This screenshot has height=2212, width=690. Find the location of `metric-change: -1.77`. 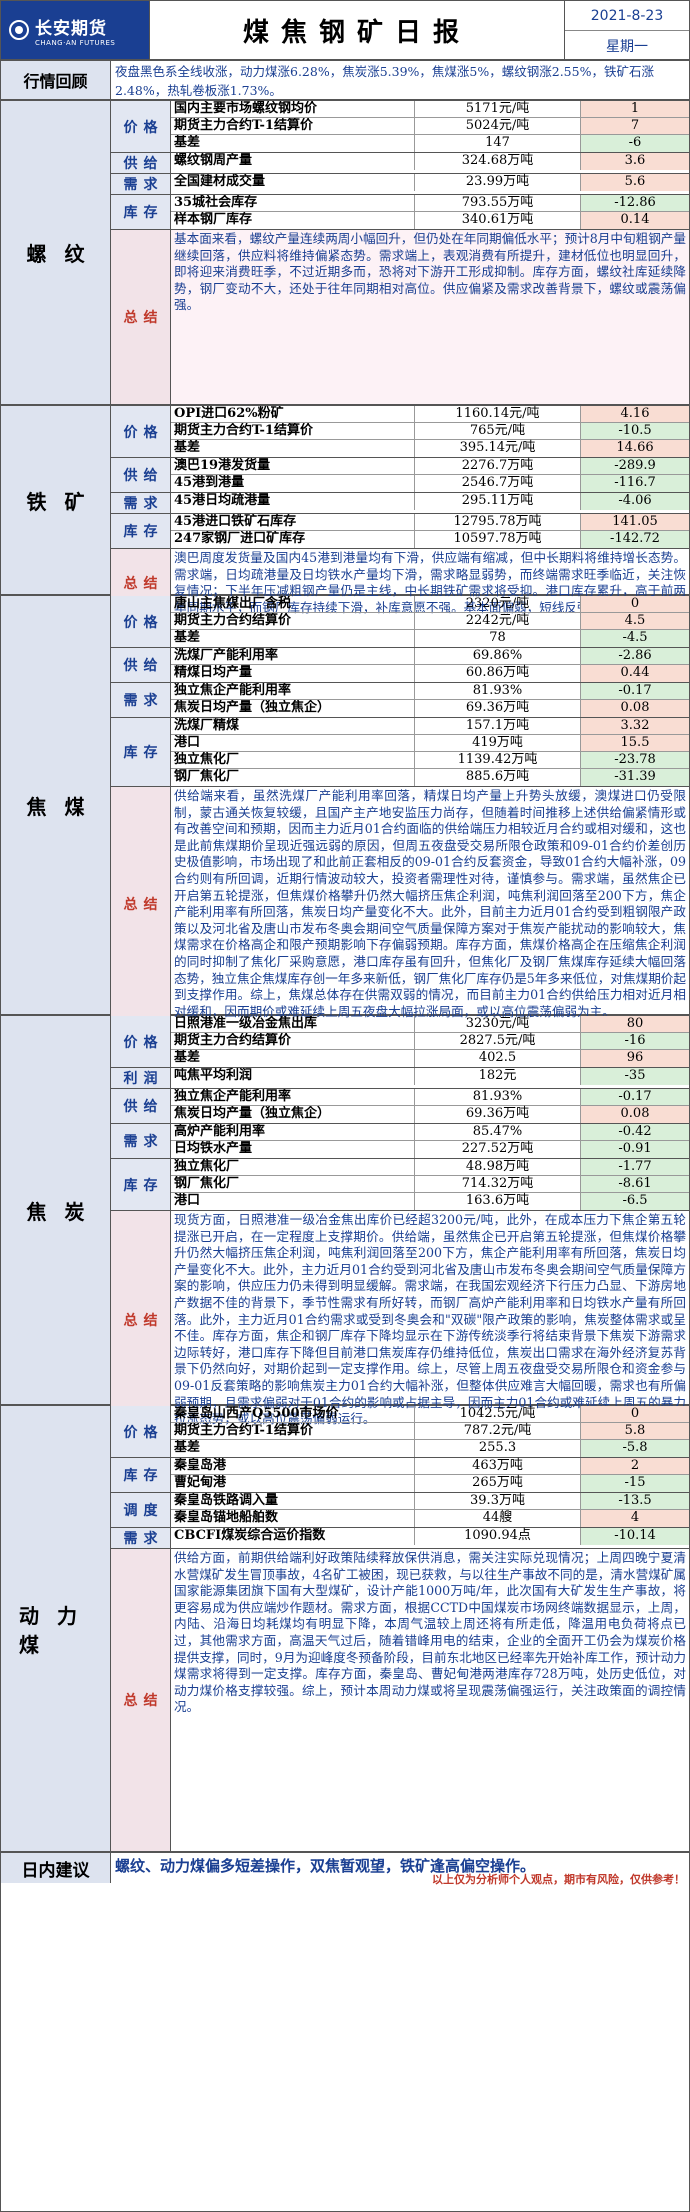

metric-change: -1.77 is located at coordinates (635, 1167).